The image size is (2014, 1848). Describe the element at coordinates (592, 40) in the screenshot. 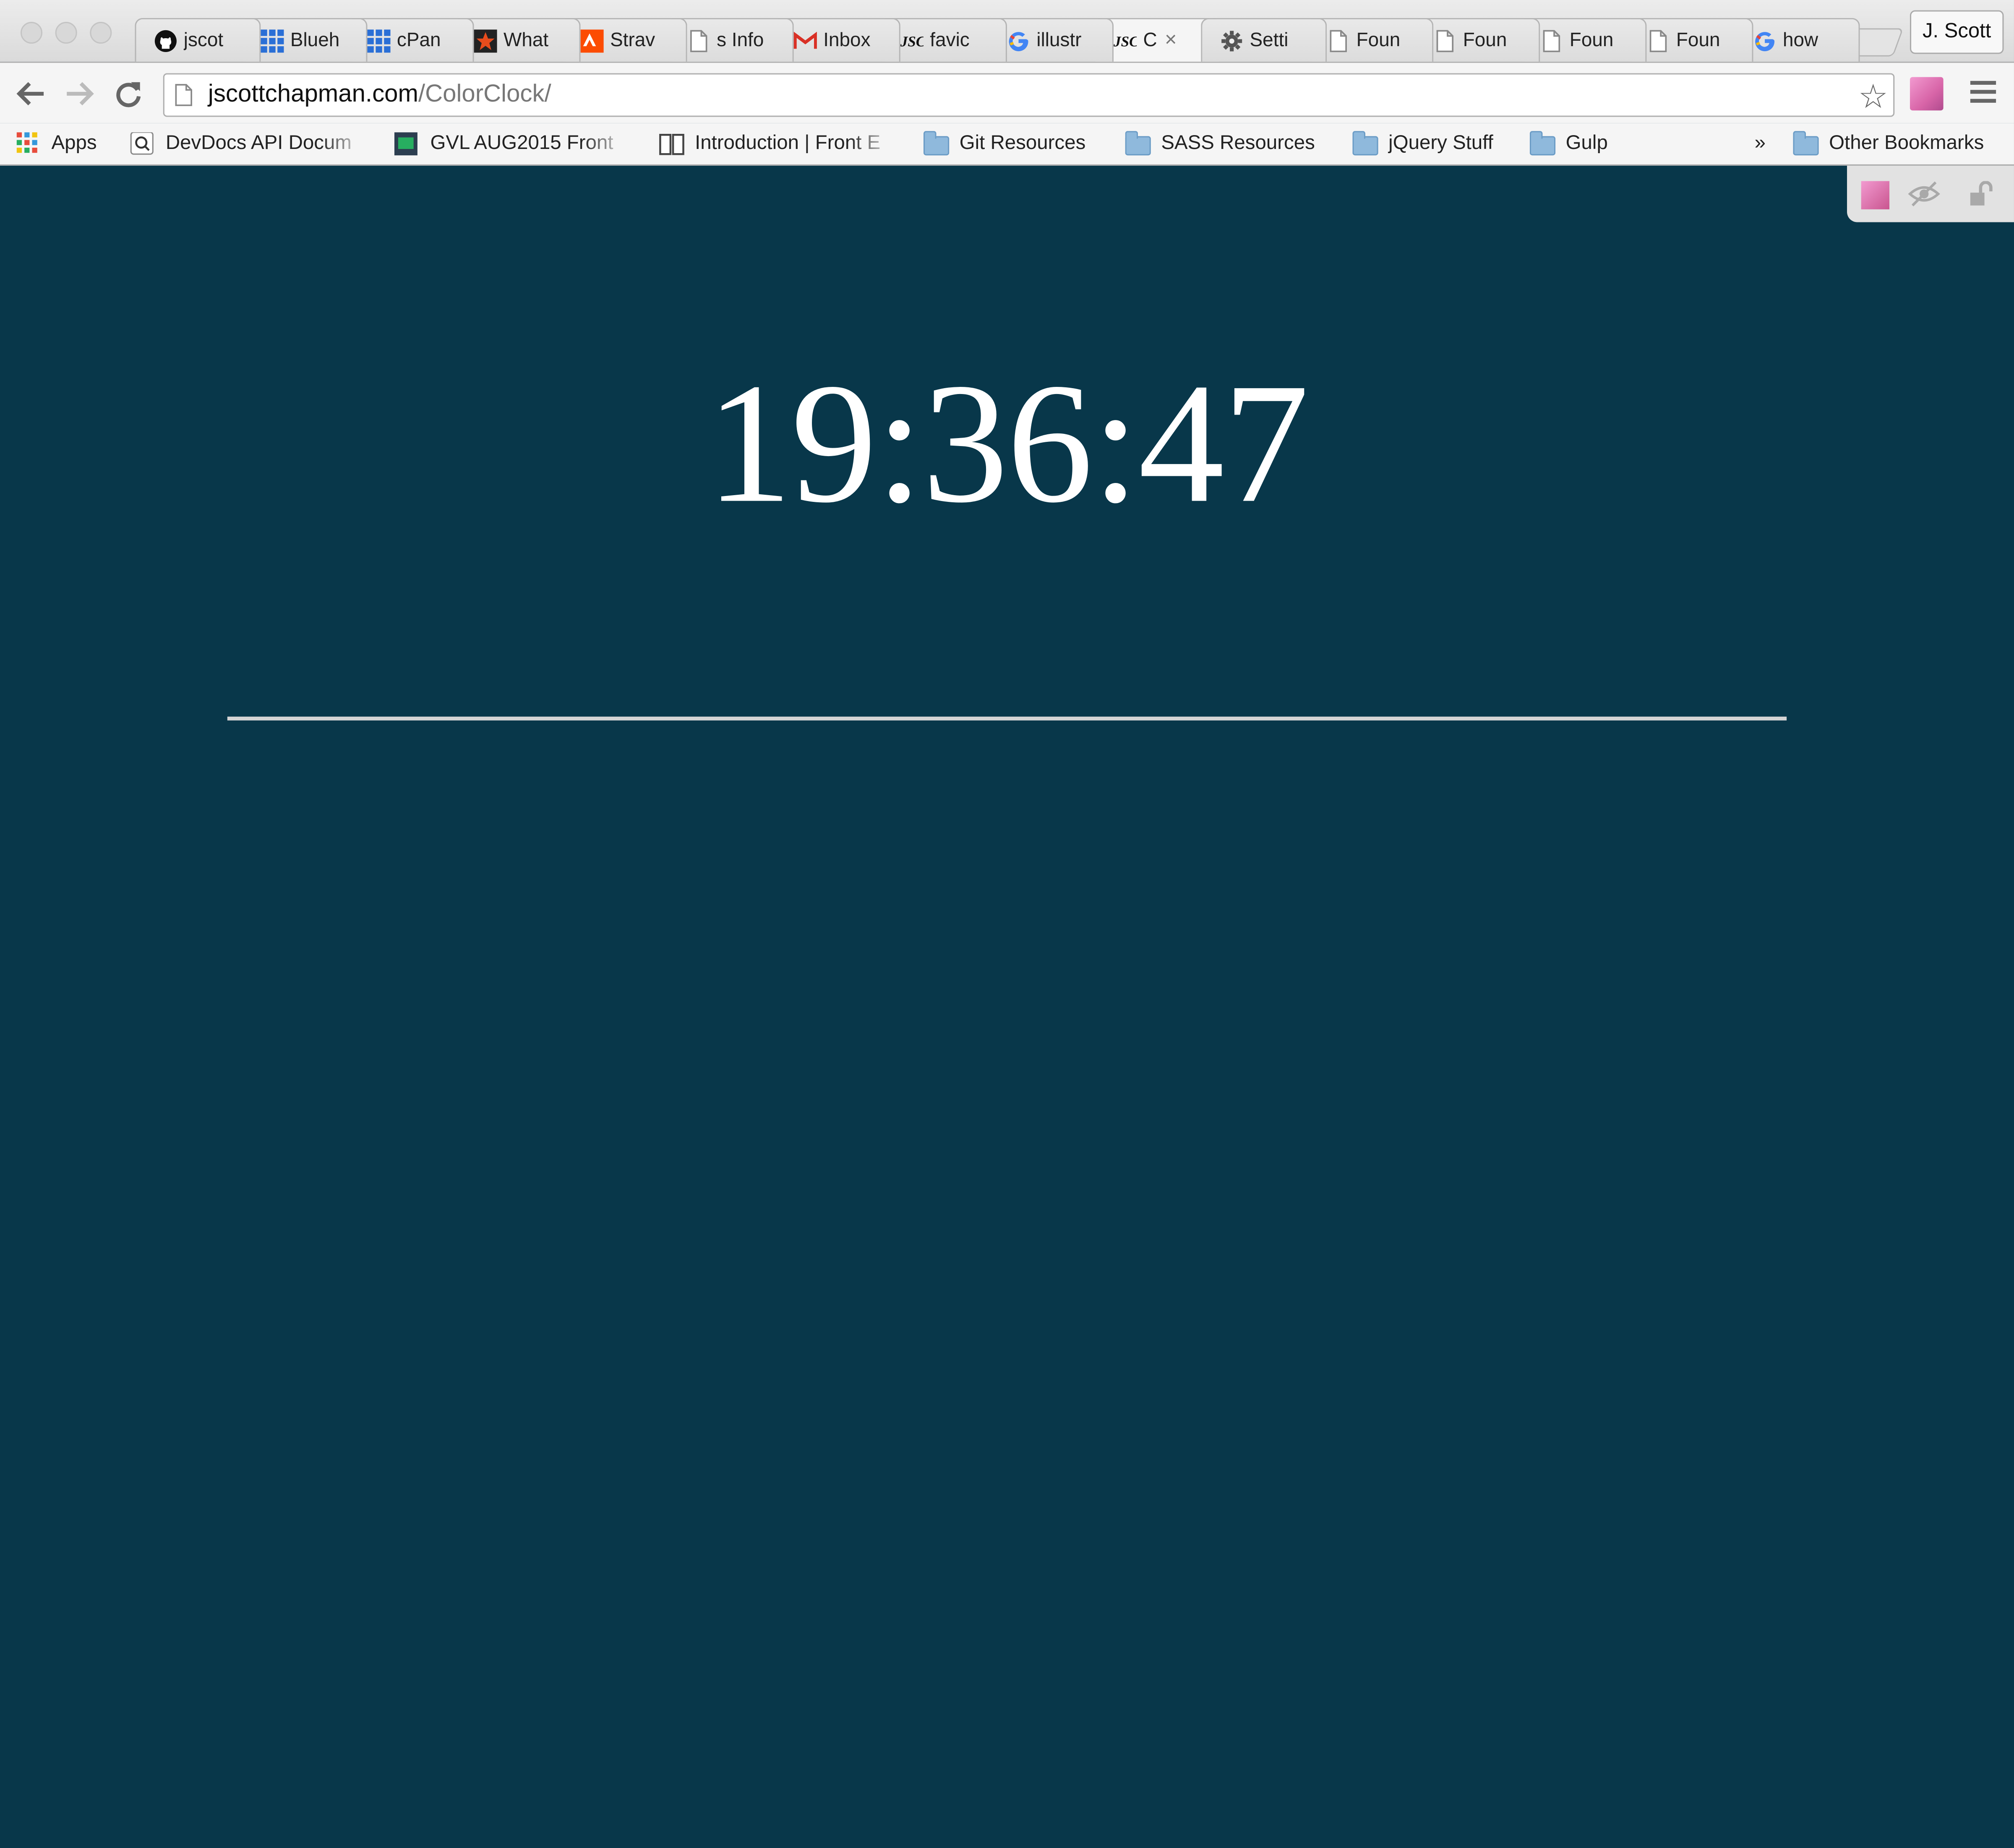

I see `strava-icon` at that location.